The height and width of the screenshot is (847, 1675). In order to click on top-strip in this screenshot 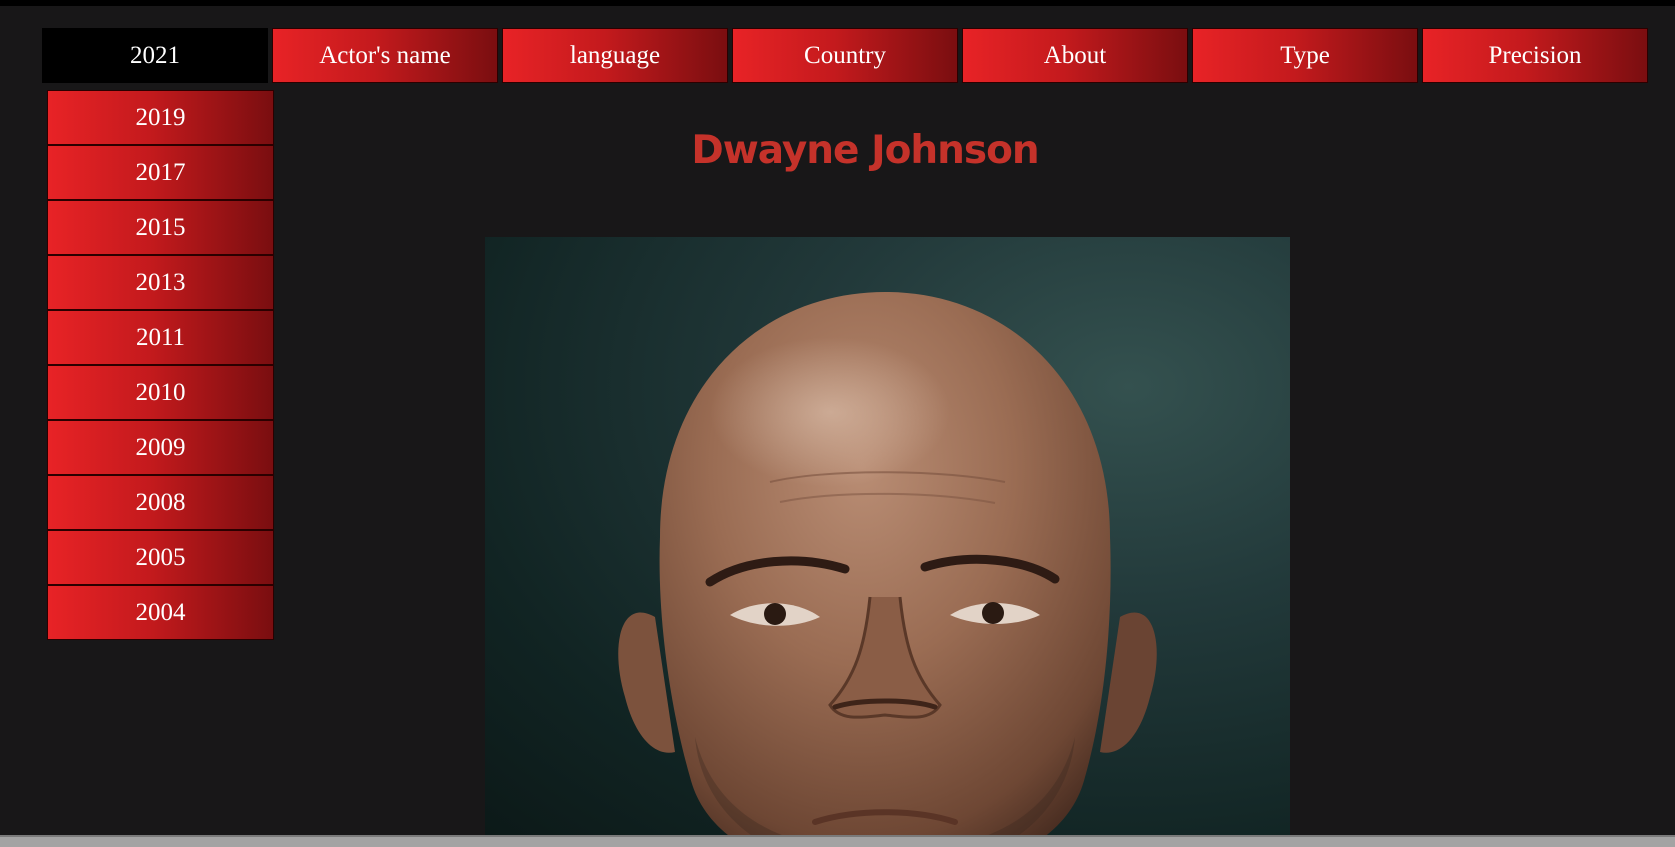, I will do `click(837, 3)`.